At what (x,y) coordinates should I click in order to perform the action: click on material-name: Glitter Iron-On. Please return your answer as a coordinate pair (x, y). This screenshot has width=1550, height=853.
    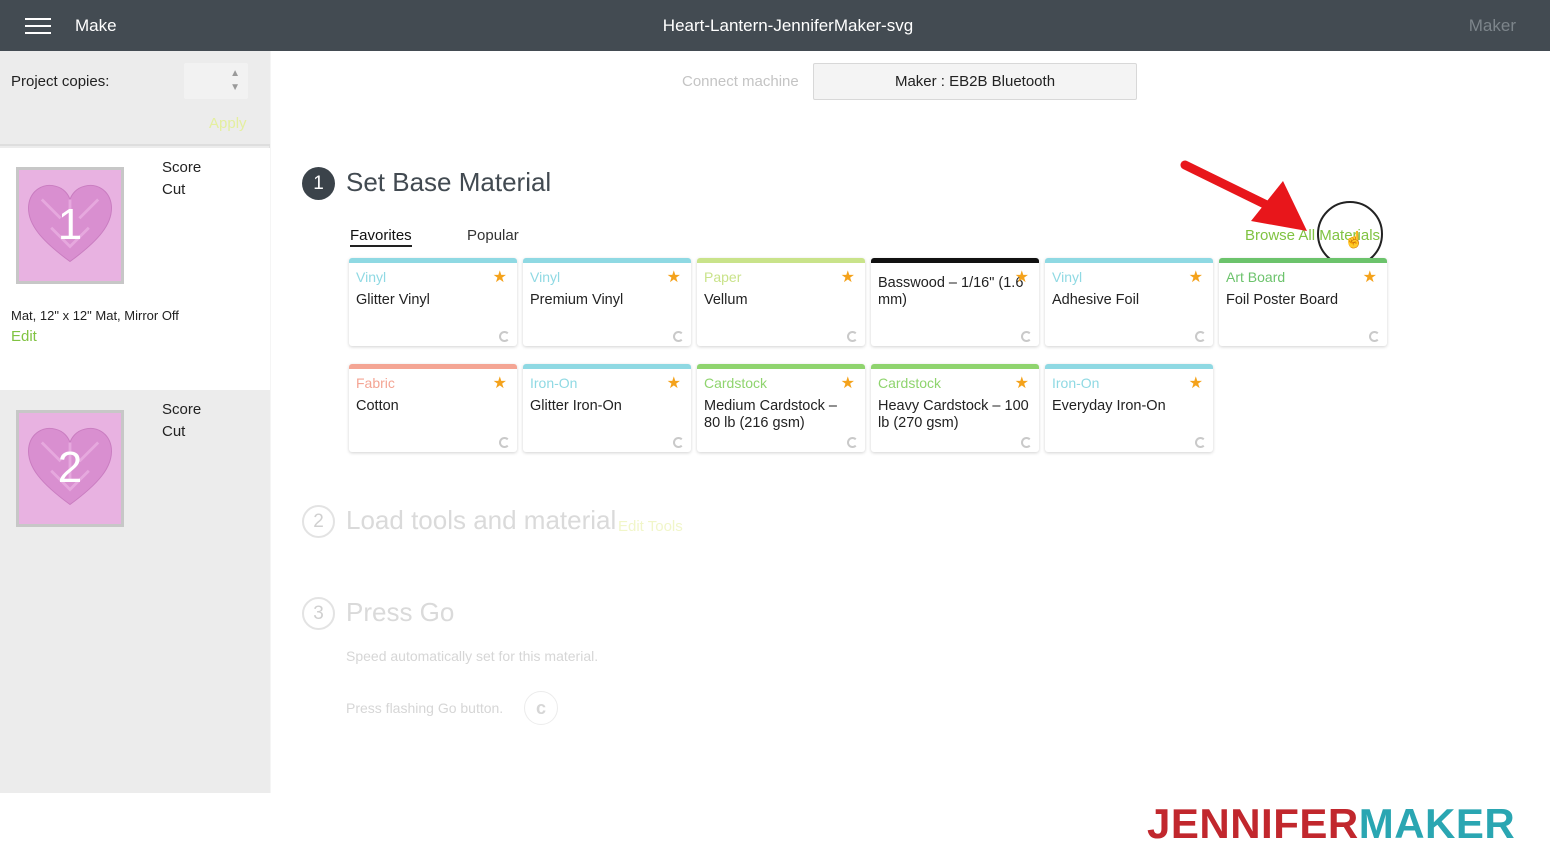
    Looking at the image, I should click on (576, 406).